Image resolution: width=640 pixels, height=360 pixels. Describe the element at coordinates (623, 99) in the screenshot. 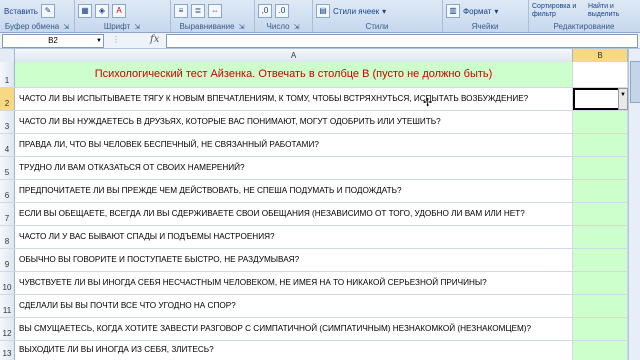

I see `dropdown-arrow-icon: ▼` at that location.